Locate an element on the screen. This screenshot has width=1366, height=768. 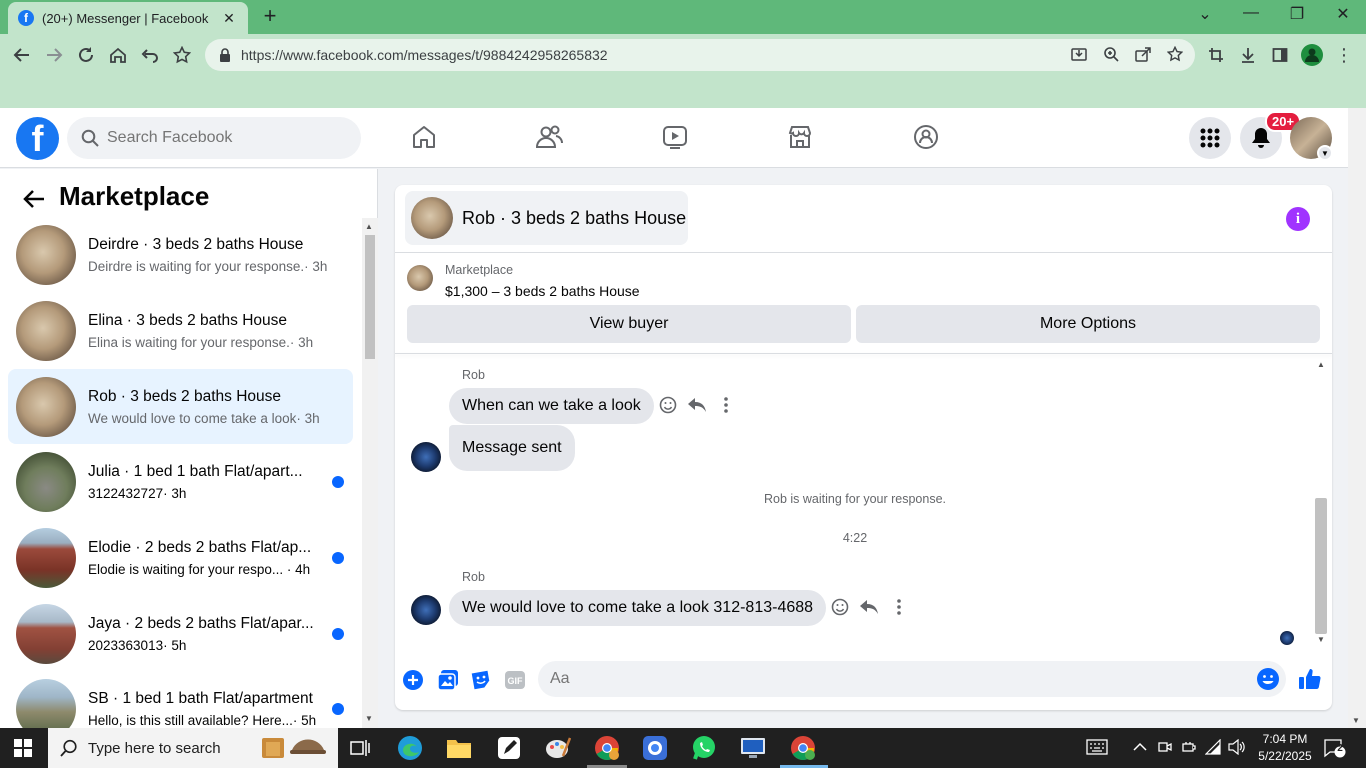
message-input-field is located at coordinates (912, 679).